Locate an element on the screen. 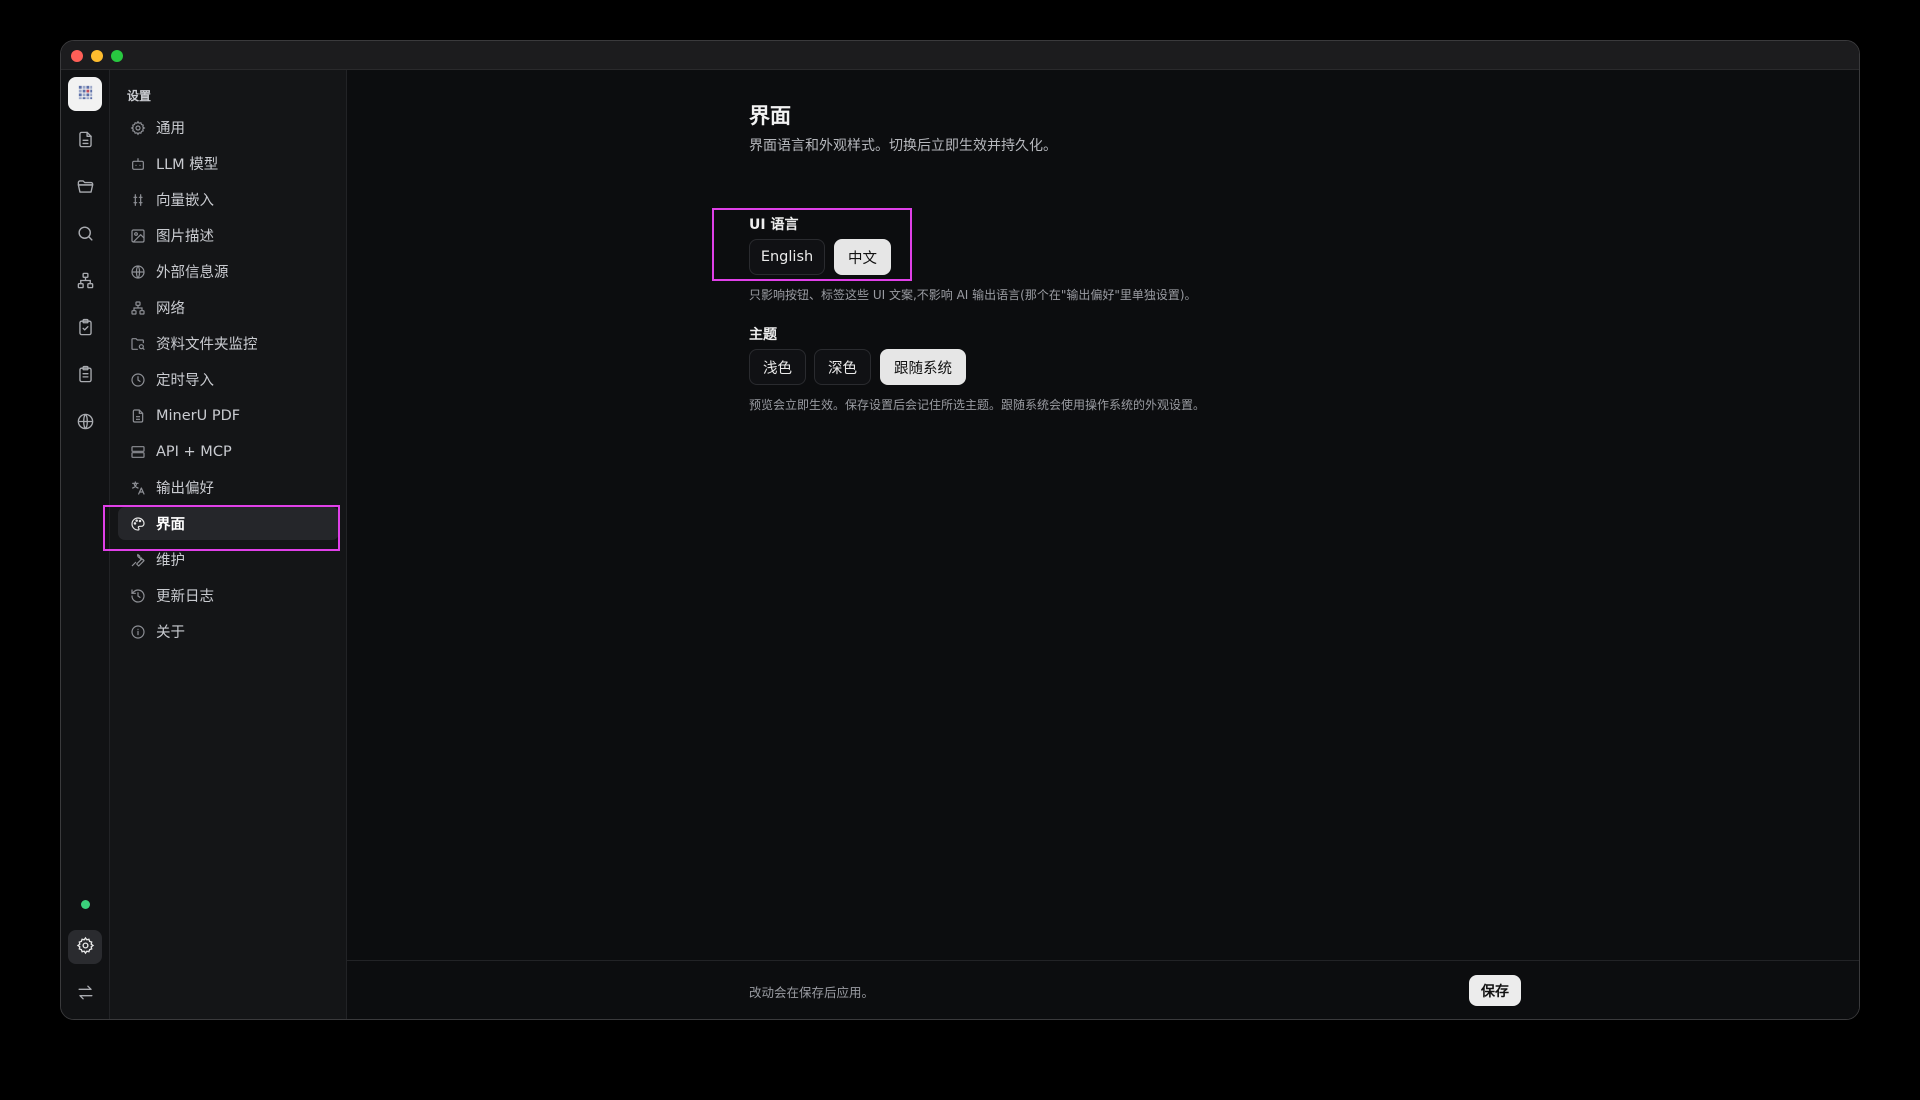 The image size is (1920, 1100). sidebar-item-label: 维护 is located at coordinates (170, 561).